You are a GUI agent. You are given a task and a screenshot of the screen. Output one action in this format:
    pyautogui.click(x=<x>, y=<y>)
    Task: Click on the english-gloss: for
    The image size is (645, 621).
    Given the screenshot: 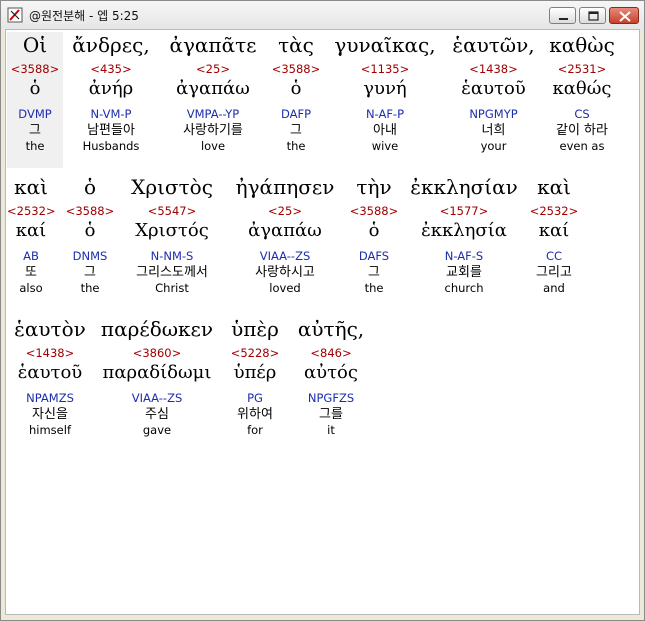 What is the action you would take?
    pyautogui.click(x=255, y=430)
    